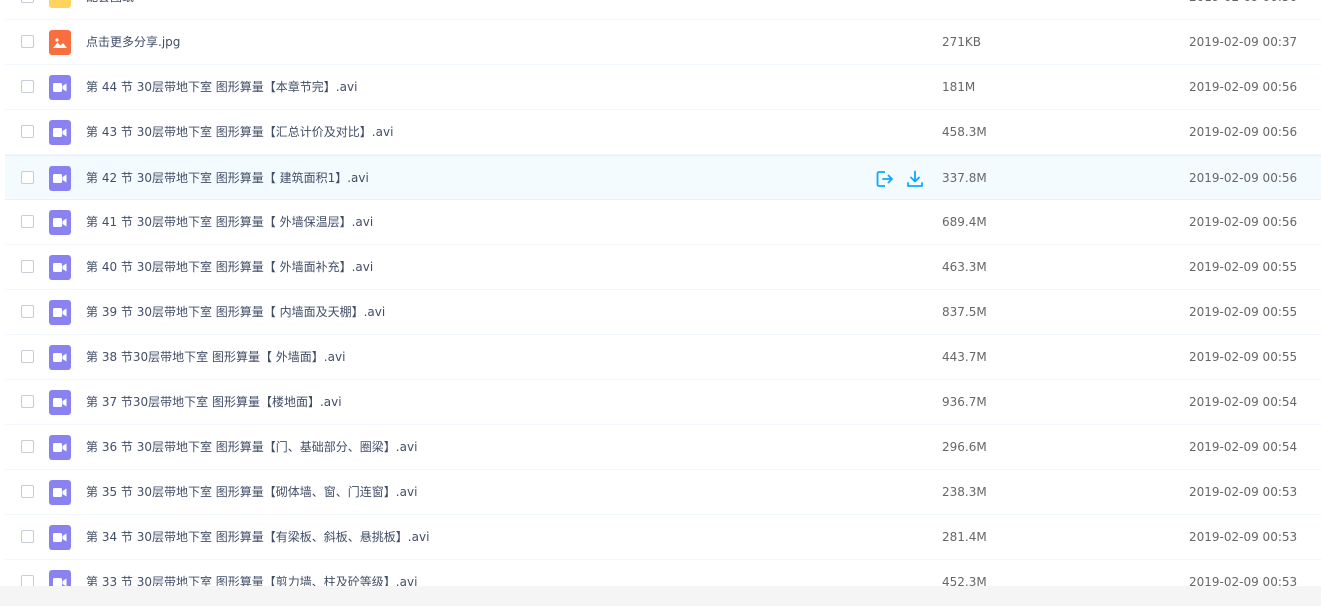 Image resolution: width=1321 pixels, height=606 pixels. I want to click on file-name: 第 37 节30层带地下室 图形算量【楼地面】.avi, so click(214, 402).